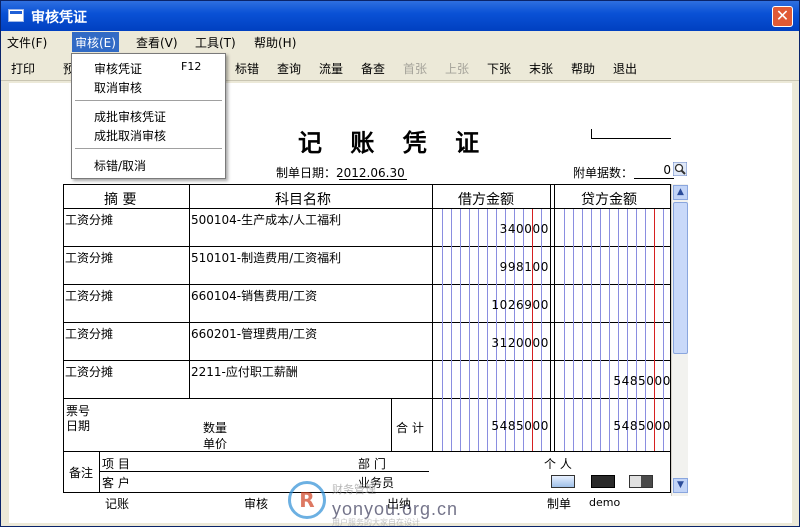 Image resolution: width=800 pixels, height=527 pixels. What do you see at coordinates (493, 267) in the screenshot?
I see `row-2-debit: 998100` at bounding box center [493, 267].